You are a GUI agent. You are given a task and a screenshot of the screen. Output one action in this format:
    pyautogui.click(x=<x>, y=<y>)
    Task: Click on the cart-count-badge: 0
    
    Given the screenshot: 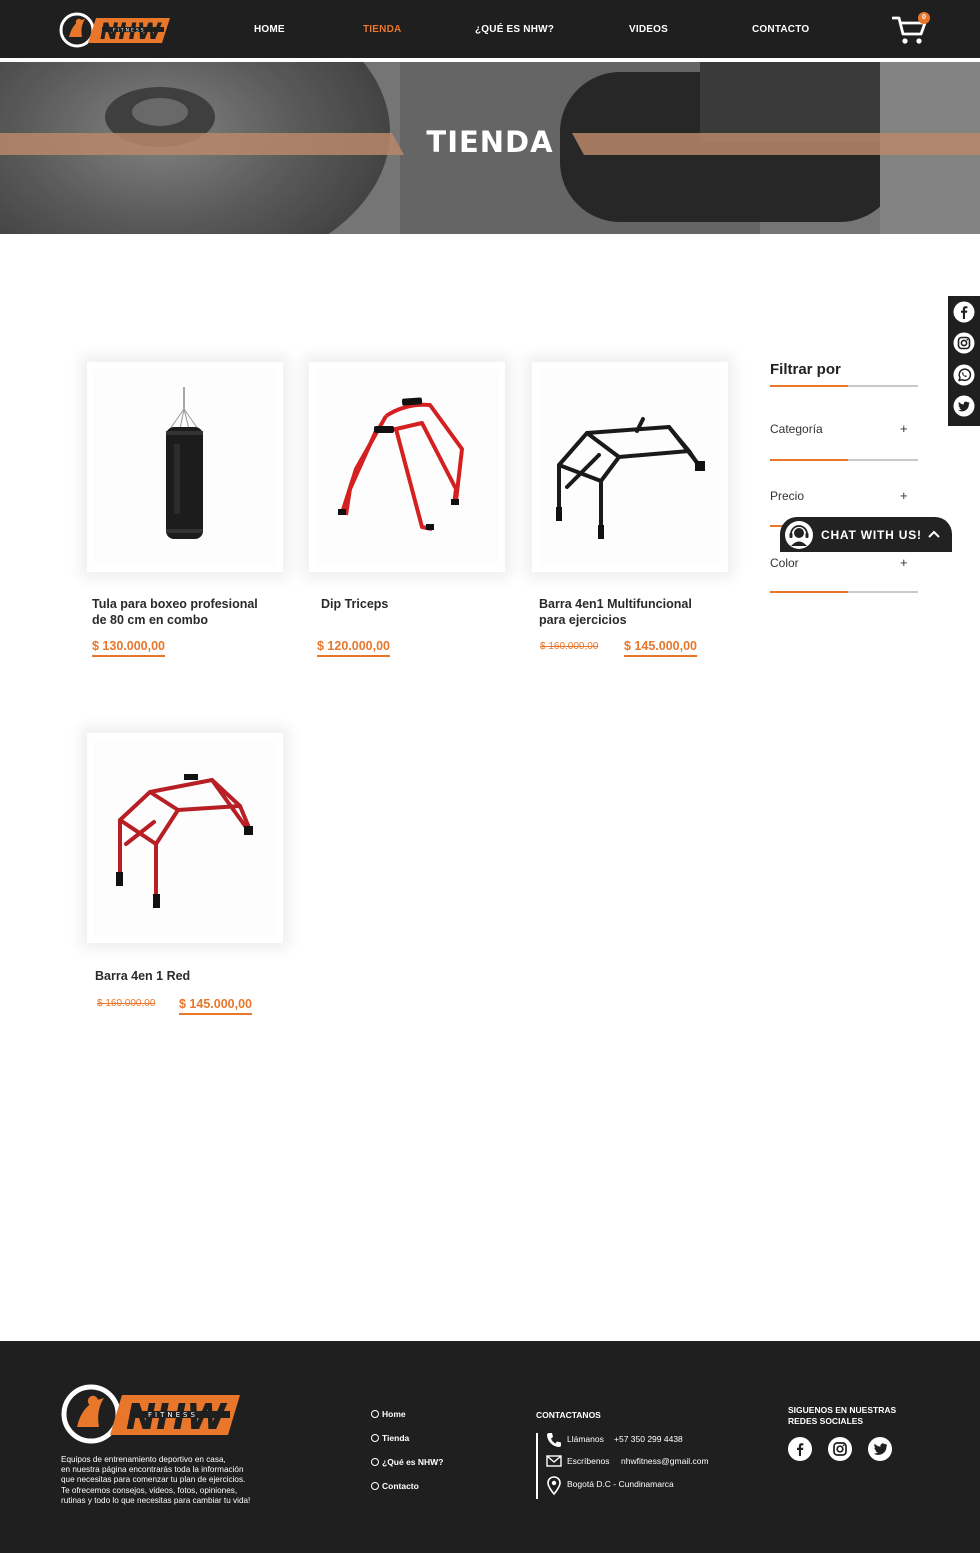 What is the action you would take?
    pyautogui.click(x=924, y=18)
    